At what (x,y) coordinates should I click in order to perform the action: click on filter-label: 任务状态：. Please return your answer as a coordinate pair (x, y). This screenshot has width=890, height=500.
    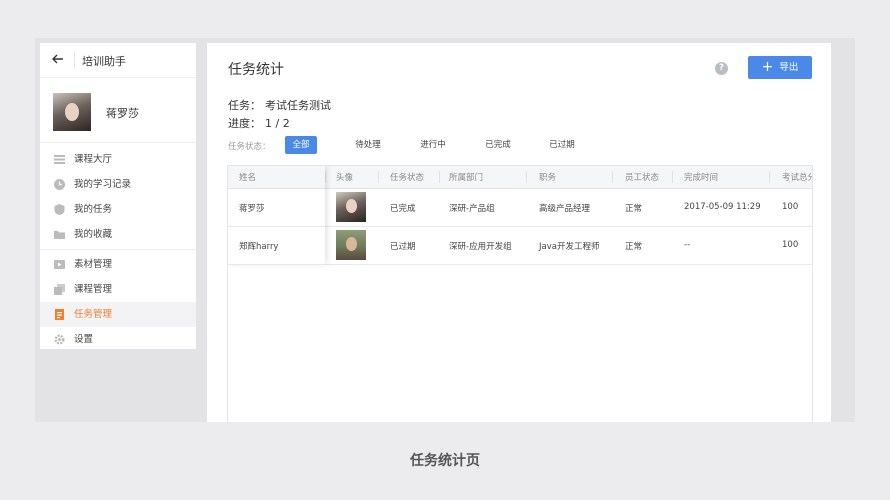
    Looking at the image, I should click on (249, 147).